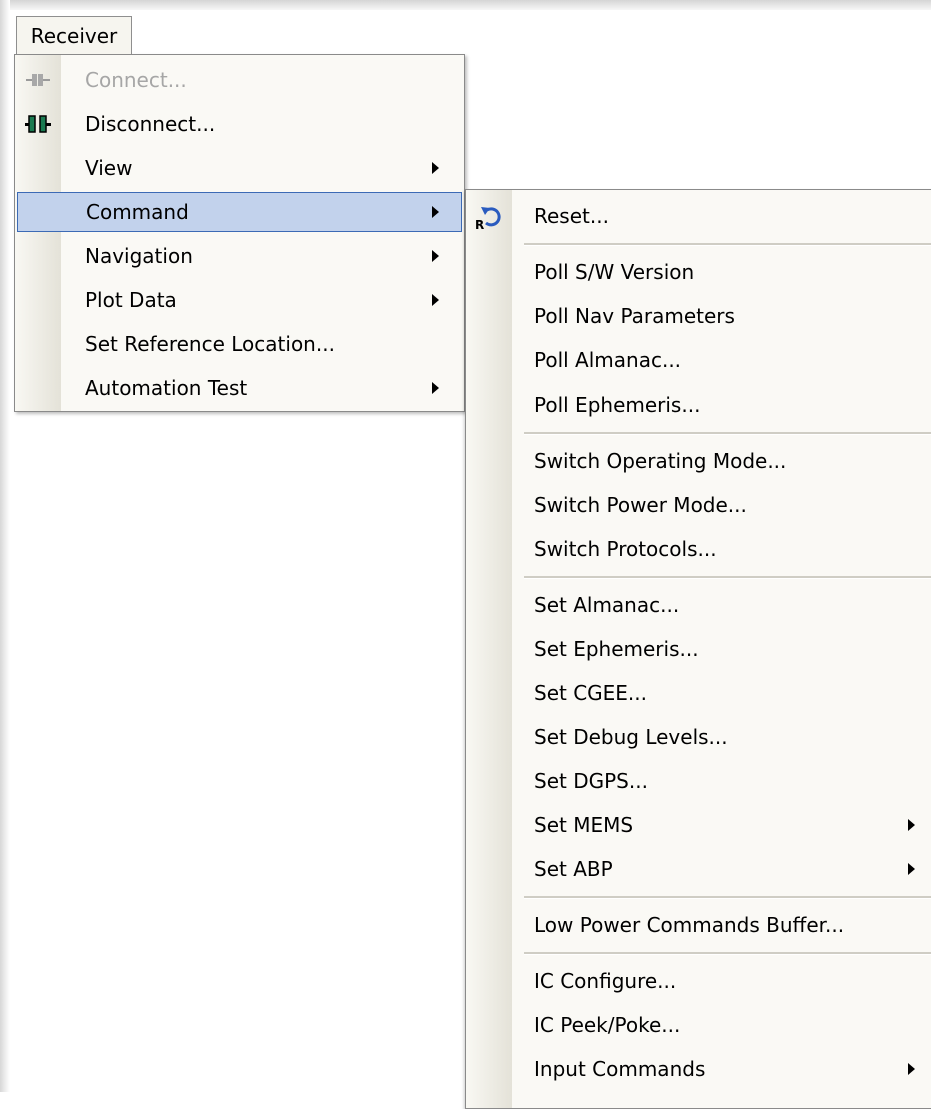 The width and height of the screenshot is (931, 1109). What do you see at coordinates (479, 224) in the screenshot?
I see `svg-text: R` at bounding box center [479, 224].